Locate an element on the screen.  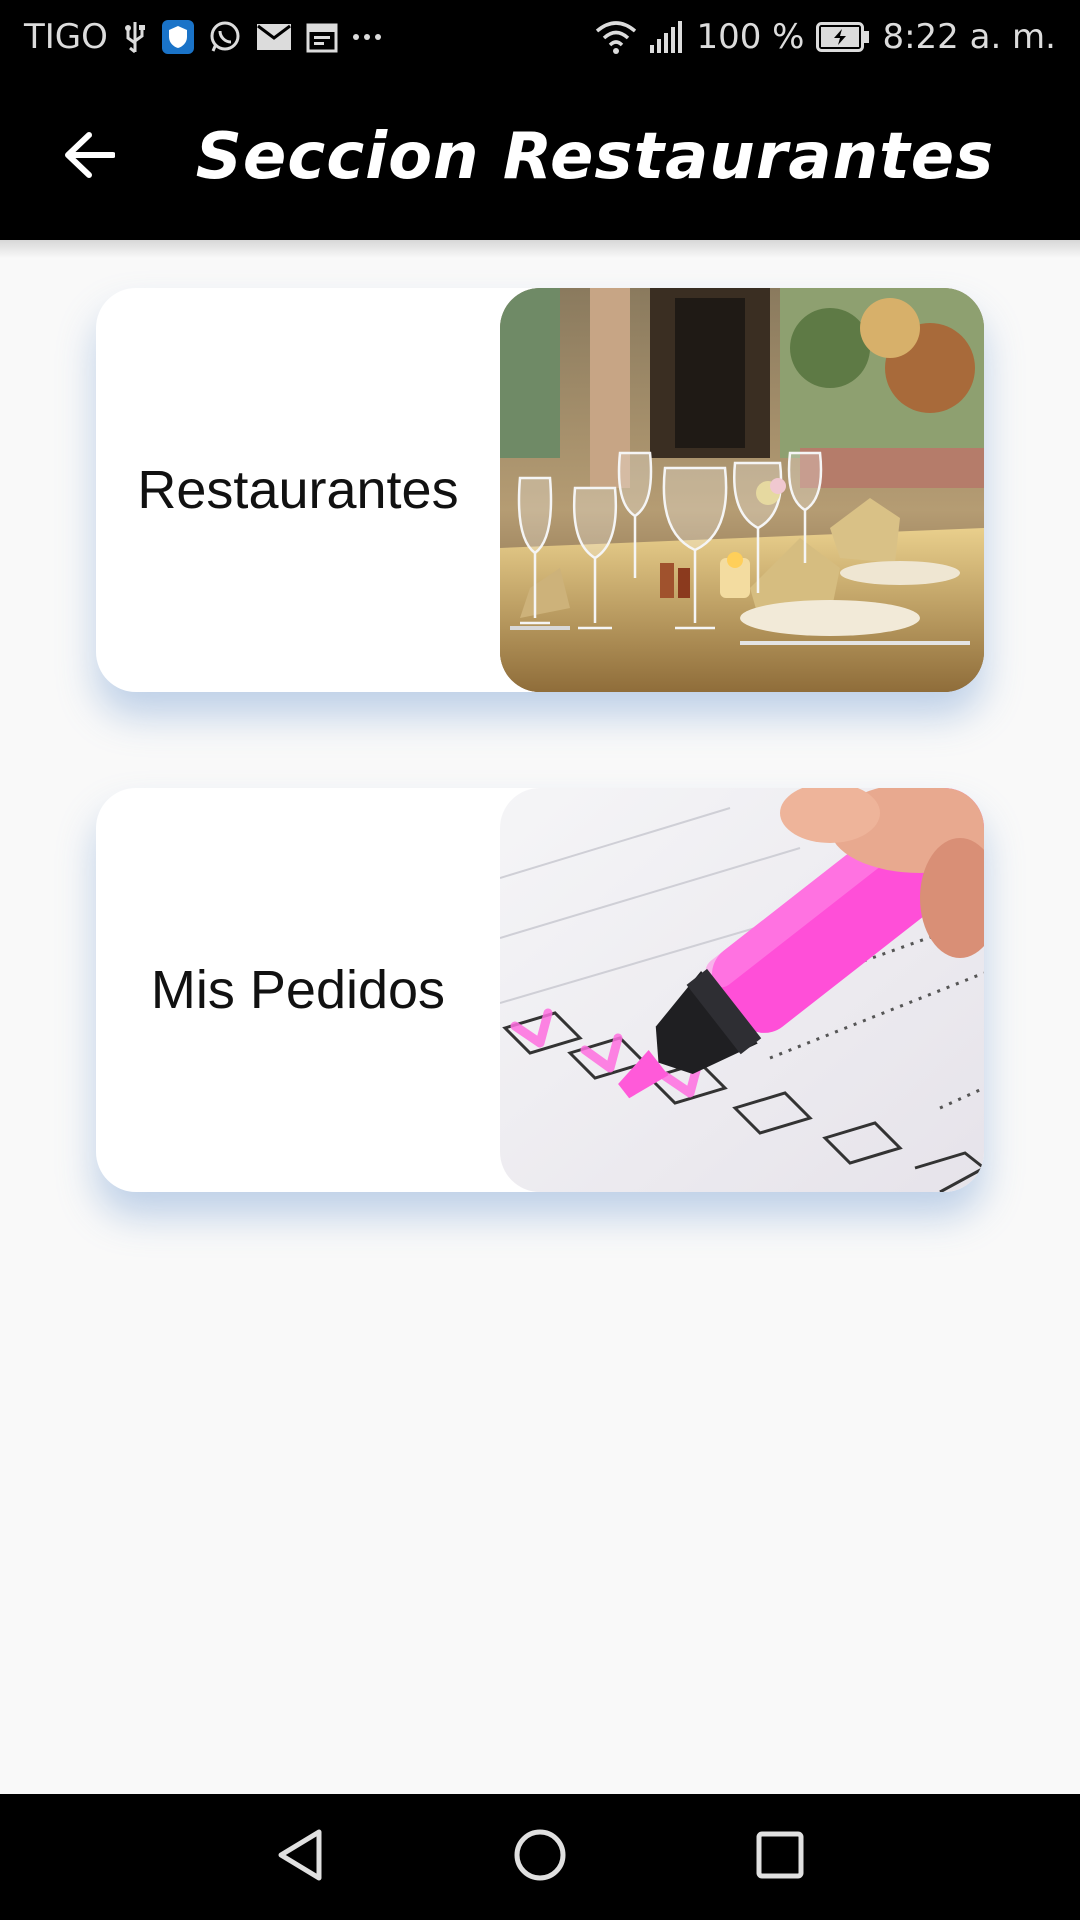
app-bar: Seccion Restaurantes is located at coordinates (540, 157).